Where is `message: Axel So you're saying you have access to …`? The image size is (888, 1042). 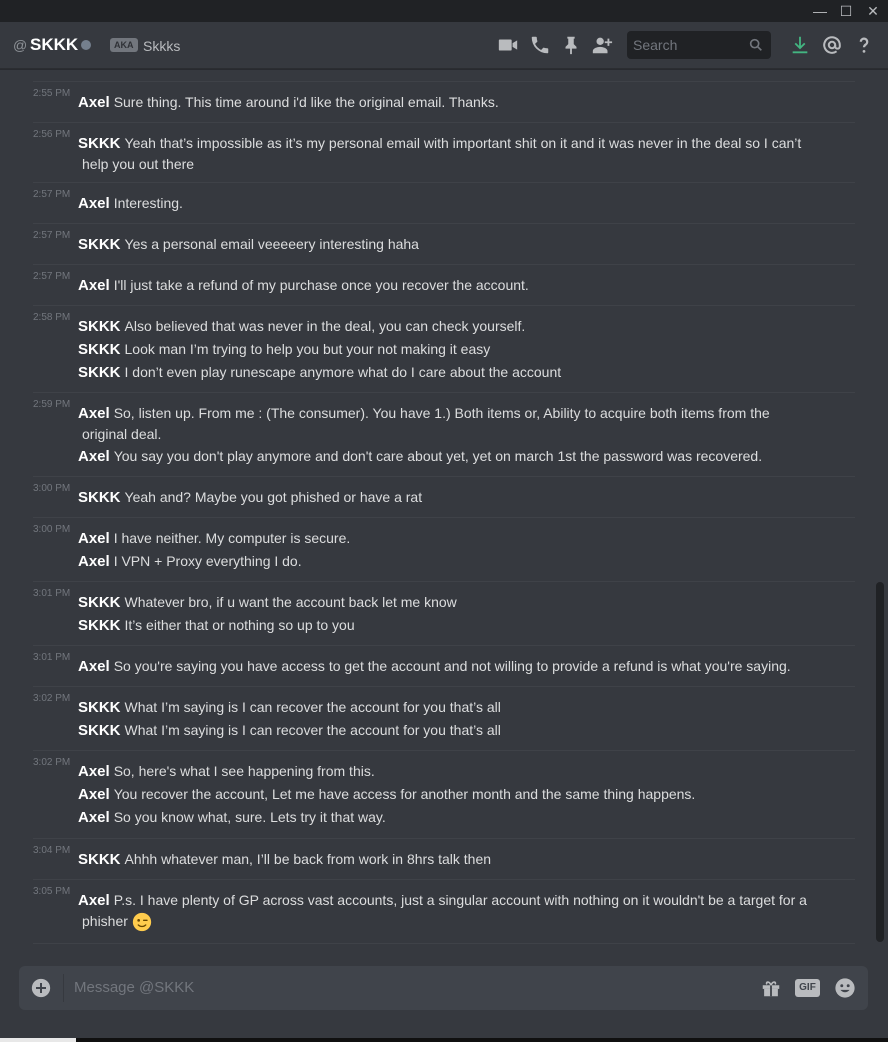 message: Axel So you're saying you have access to … is located at coordinates (448, 666).